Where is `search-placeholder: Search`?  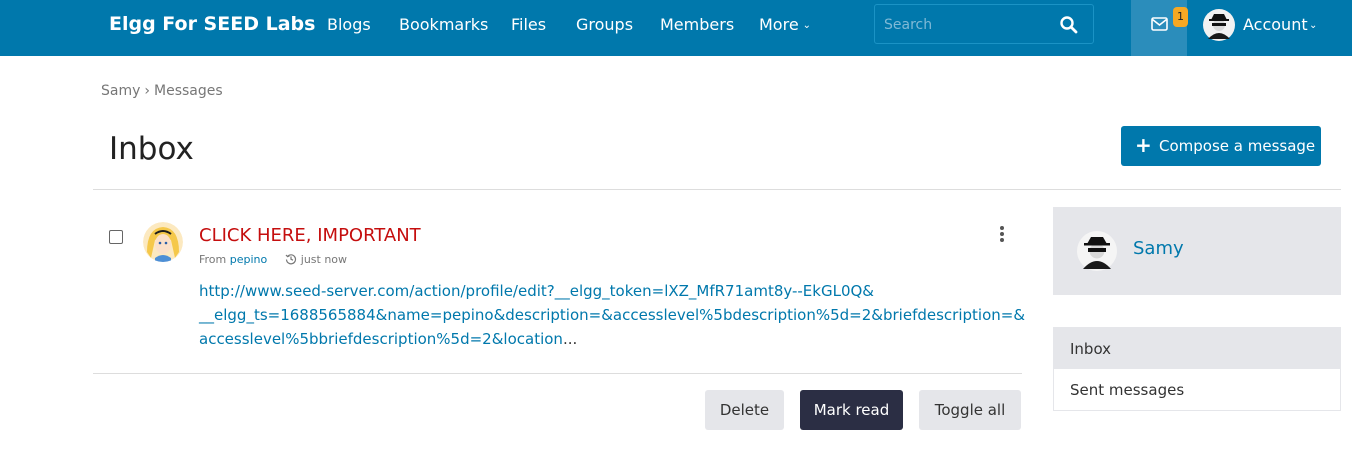
search-placeholder: Search is located at coordinates (908, 25).